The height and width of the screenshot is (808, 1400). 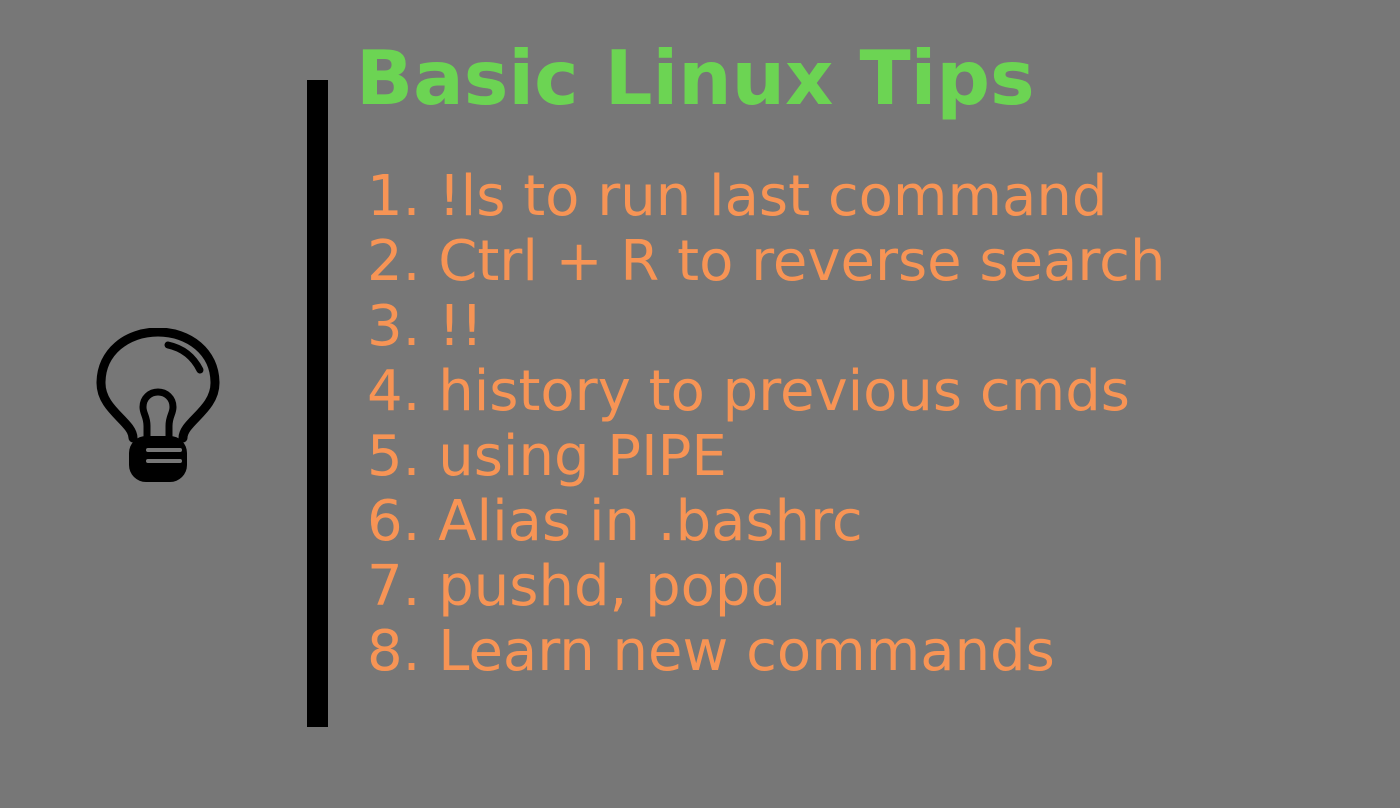 What do you see at coordinates (695, 78) in the screenshot?
I see `page-title: Basic Linux Tips` at bounding box center [695, 78].